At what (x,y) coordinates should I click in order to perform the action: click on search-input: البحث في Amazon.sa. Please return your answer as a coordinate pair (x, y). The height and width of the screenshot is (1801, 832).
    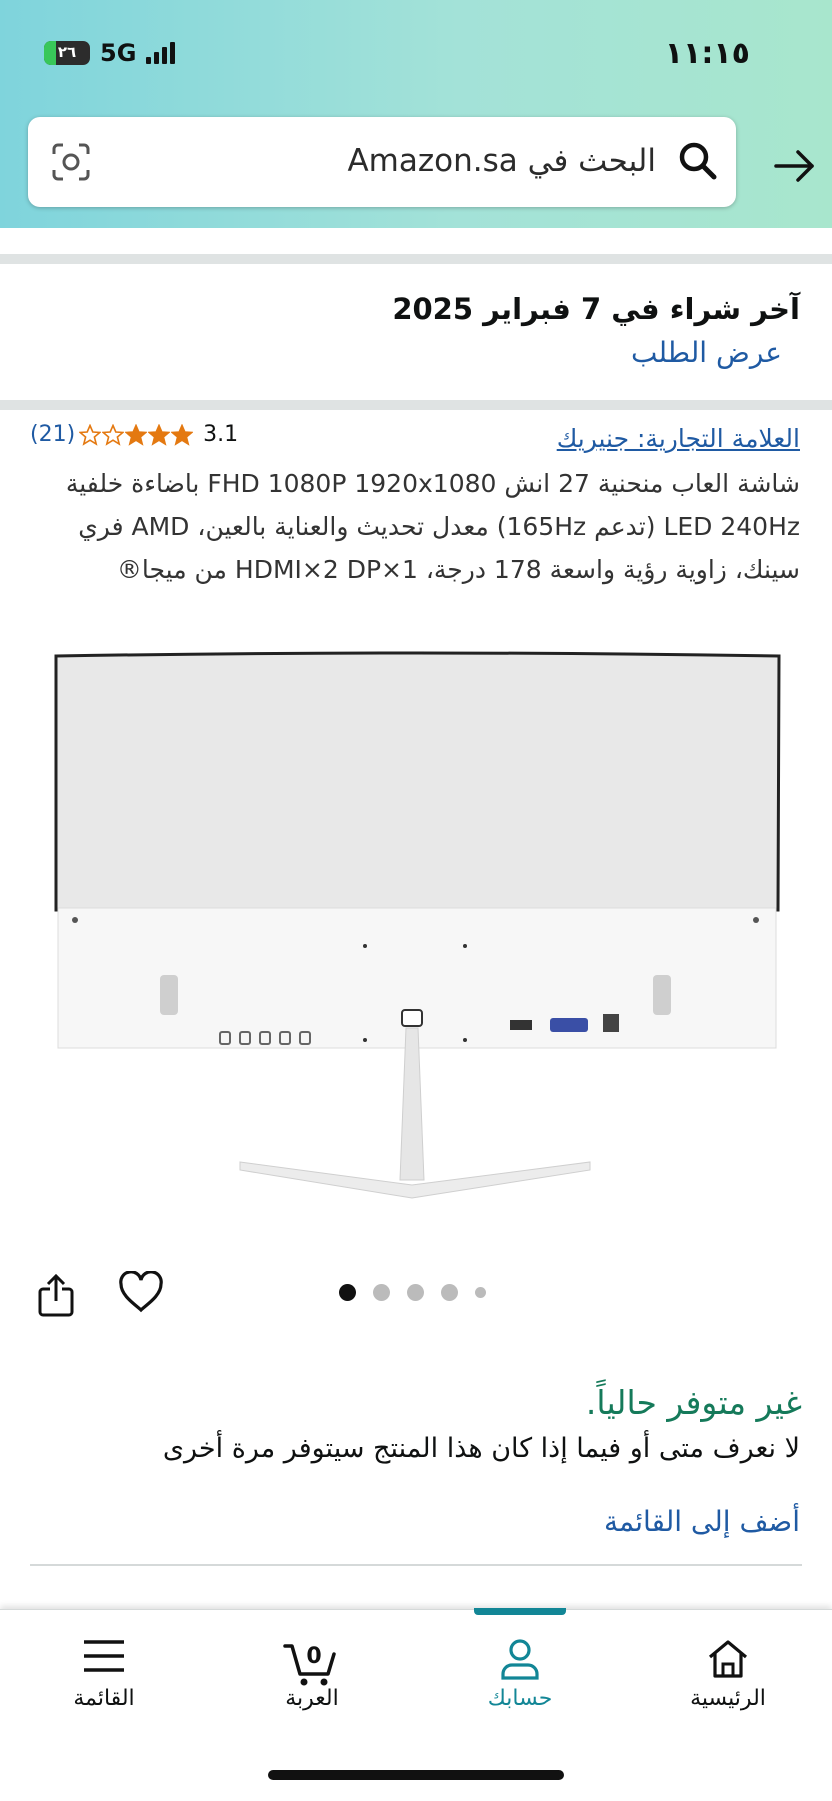
    Looking at the image, I should click on (382, 162).